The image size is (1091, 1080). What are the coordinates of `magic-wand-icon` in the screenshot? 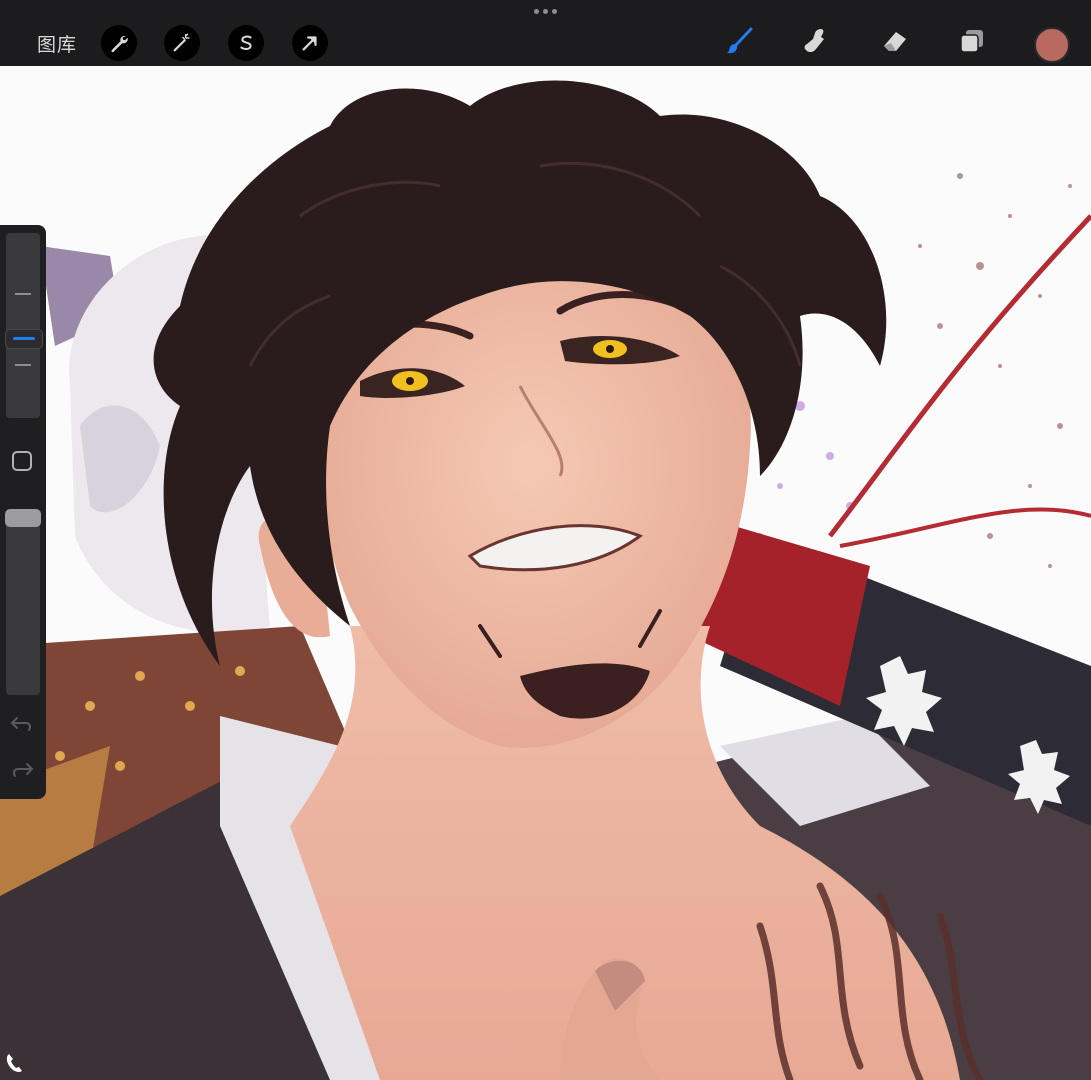 It's located at (182, 43).